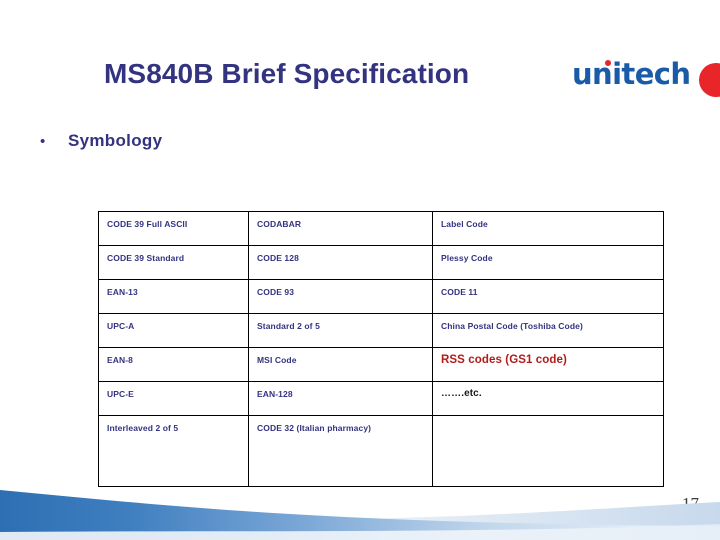 This screenshot has width=720, height=540. Describe the element at coordinates (548, 364) in the screenshot. I see `table-cell-rss-highlight: RSS codes (GS1 code)` at that location.